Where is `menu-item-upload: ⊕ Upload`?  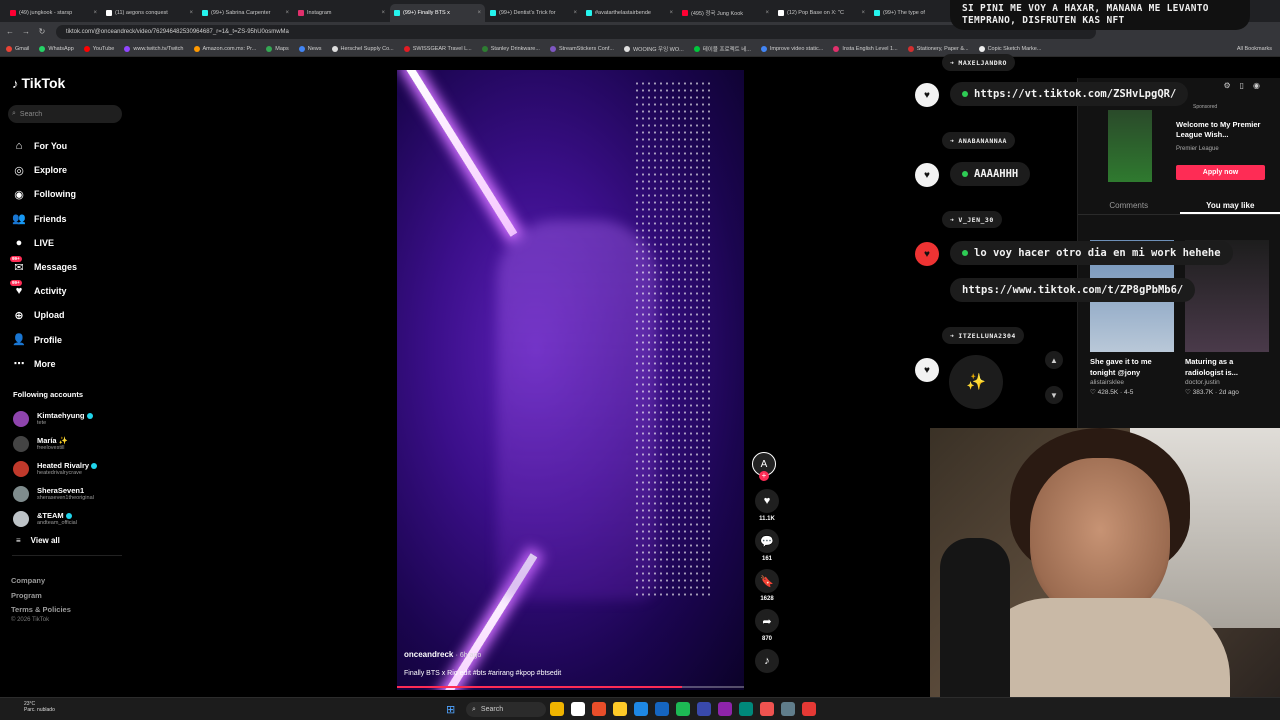
menu-item-upload: ⊕ Upload is located at coordinates (69, 315).